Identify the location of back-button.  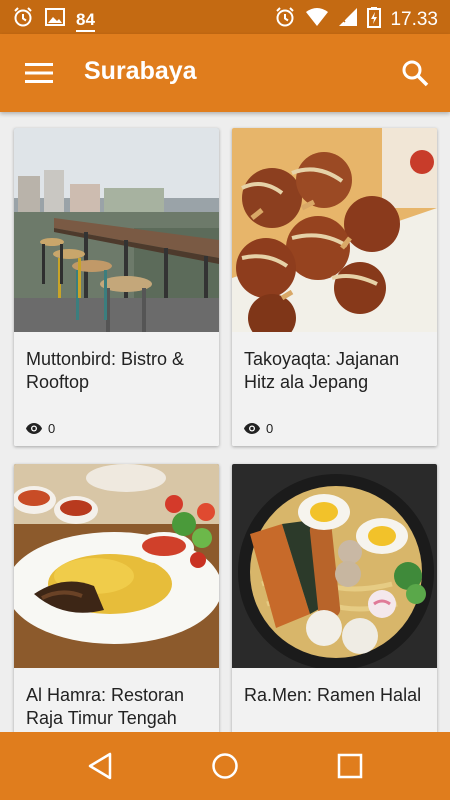
(100, 766).